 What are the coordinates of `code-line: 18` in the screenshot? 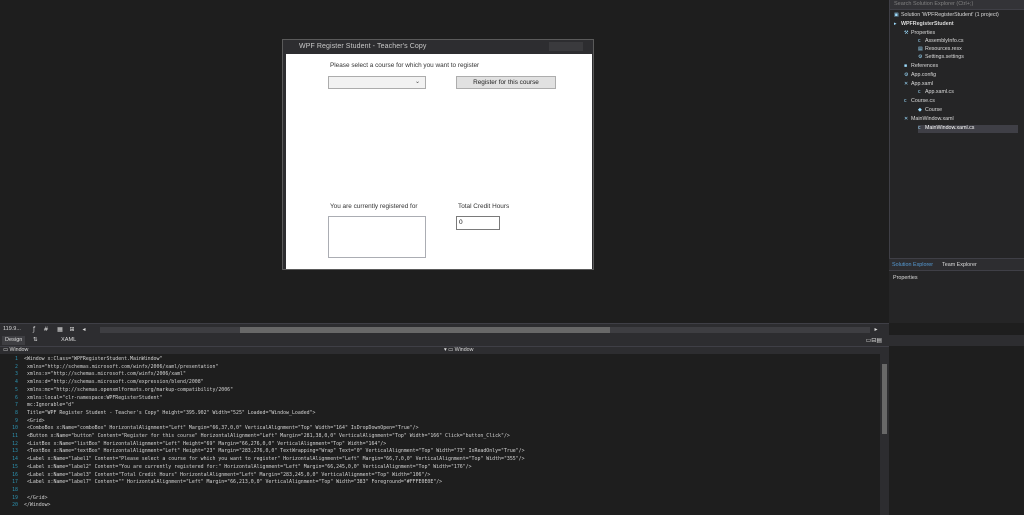 It's located at (435, 491).